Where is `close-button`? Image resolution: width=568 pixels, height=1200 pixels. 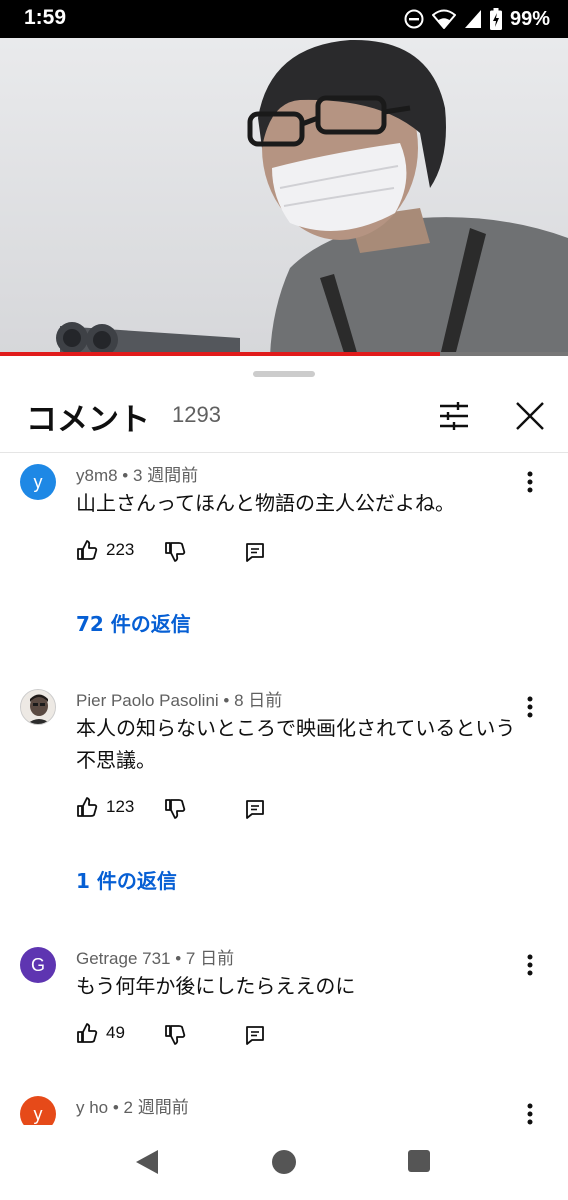
close-button is located at coordinates (530, 416).